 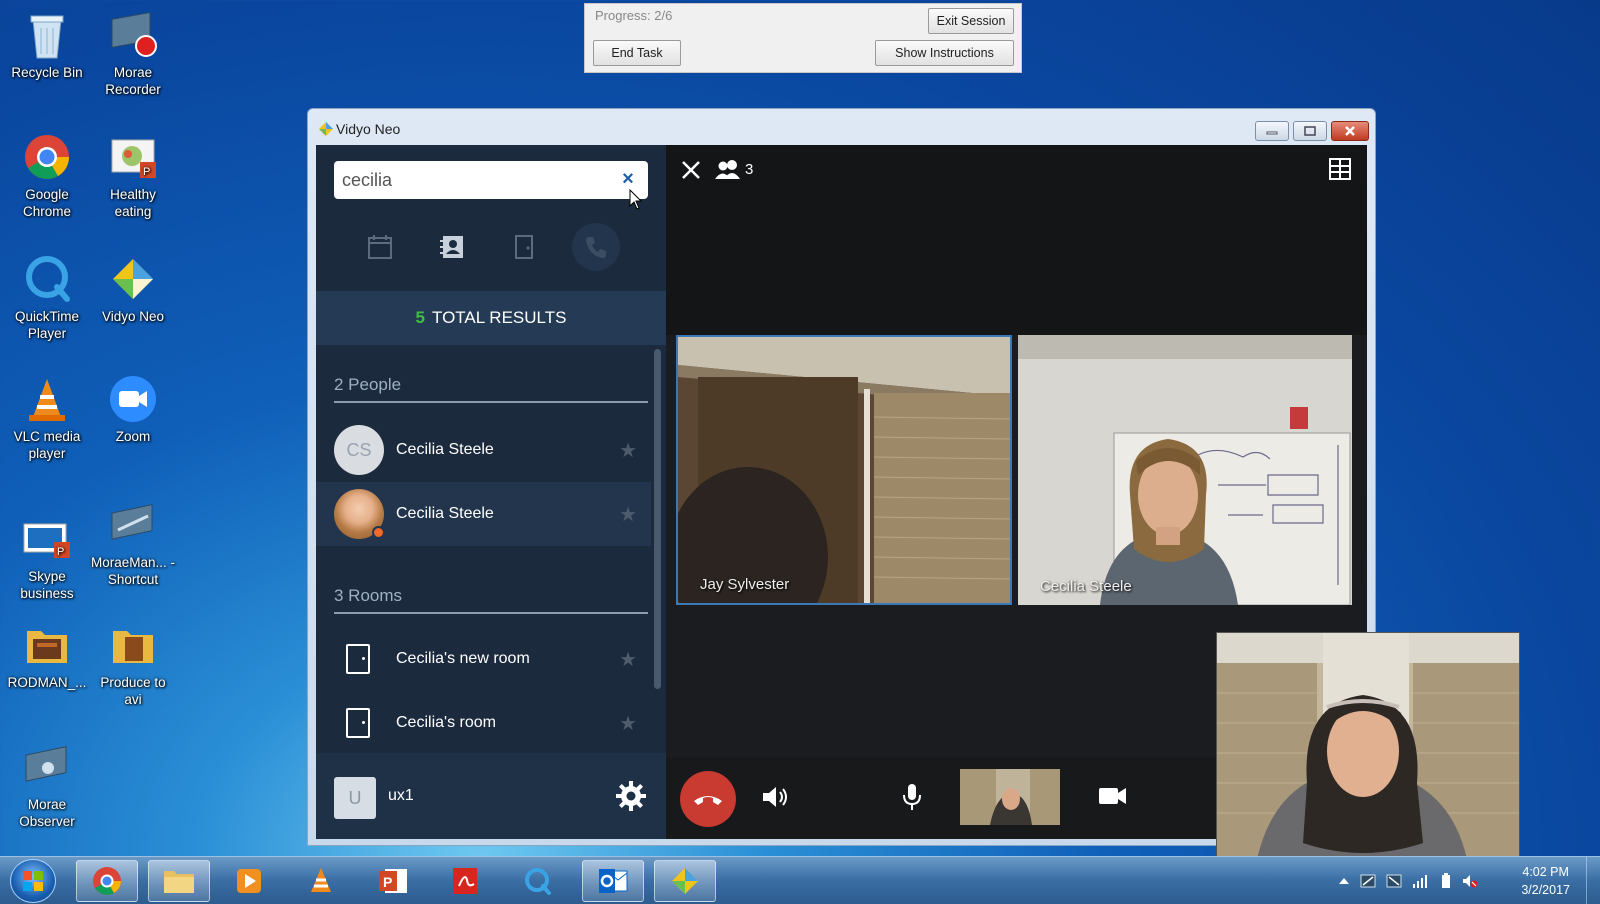 What do you see at coordinates (46, 203) in the screenshot?
I see `desktop-icon-label: Google Chrome` at bounding box center [46, 203].